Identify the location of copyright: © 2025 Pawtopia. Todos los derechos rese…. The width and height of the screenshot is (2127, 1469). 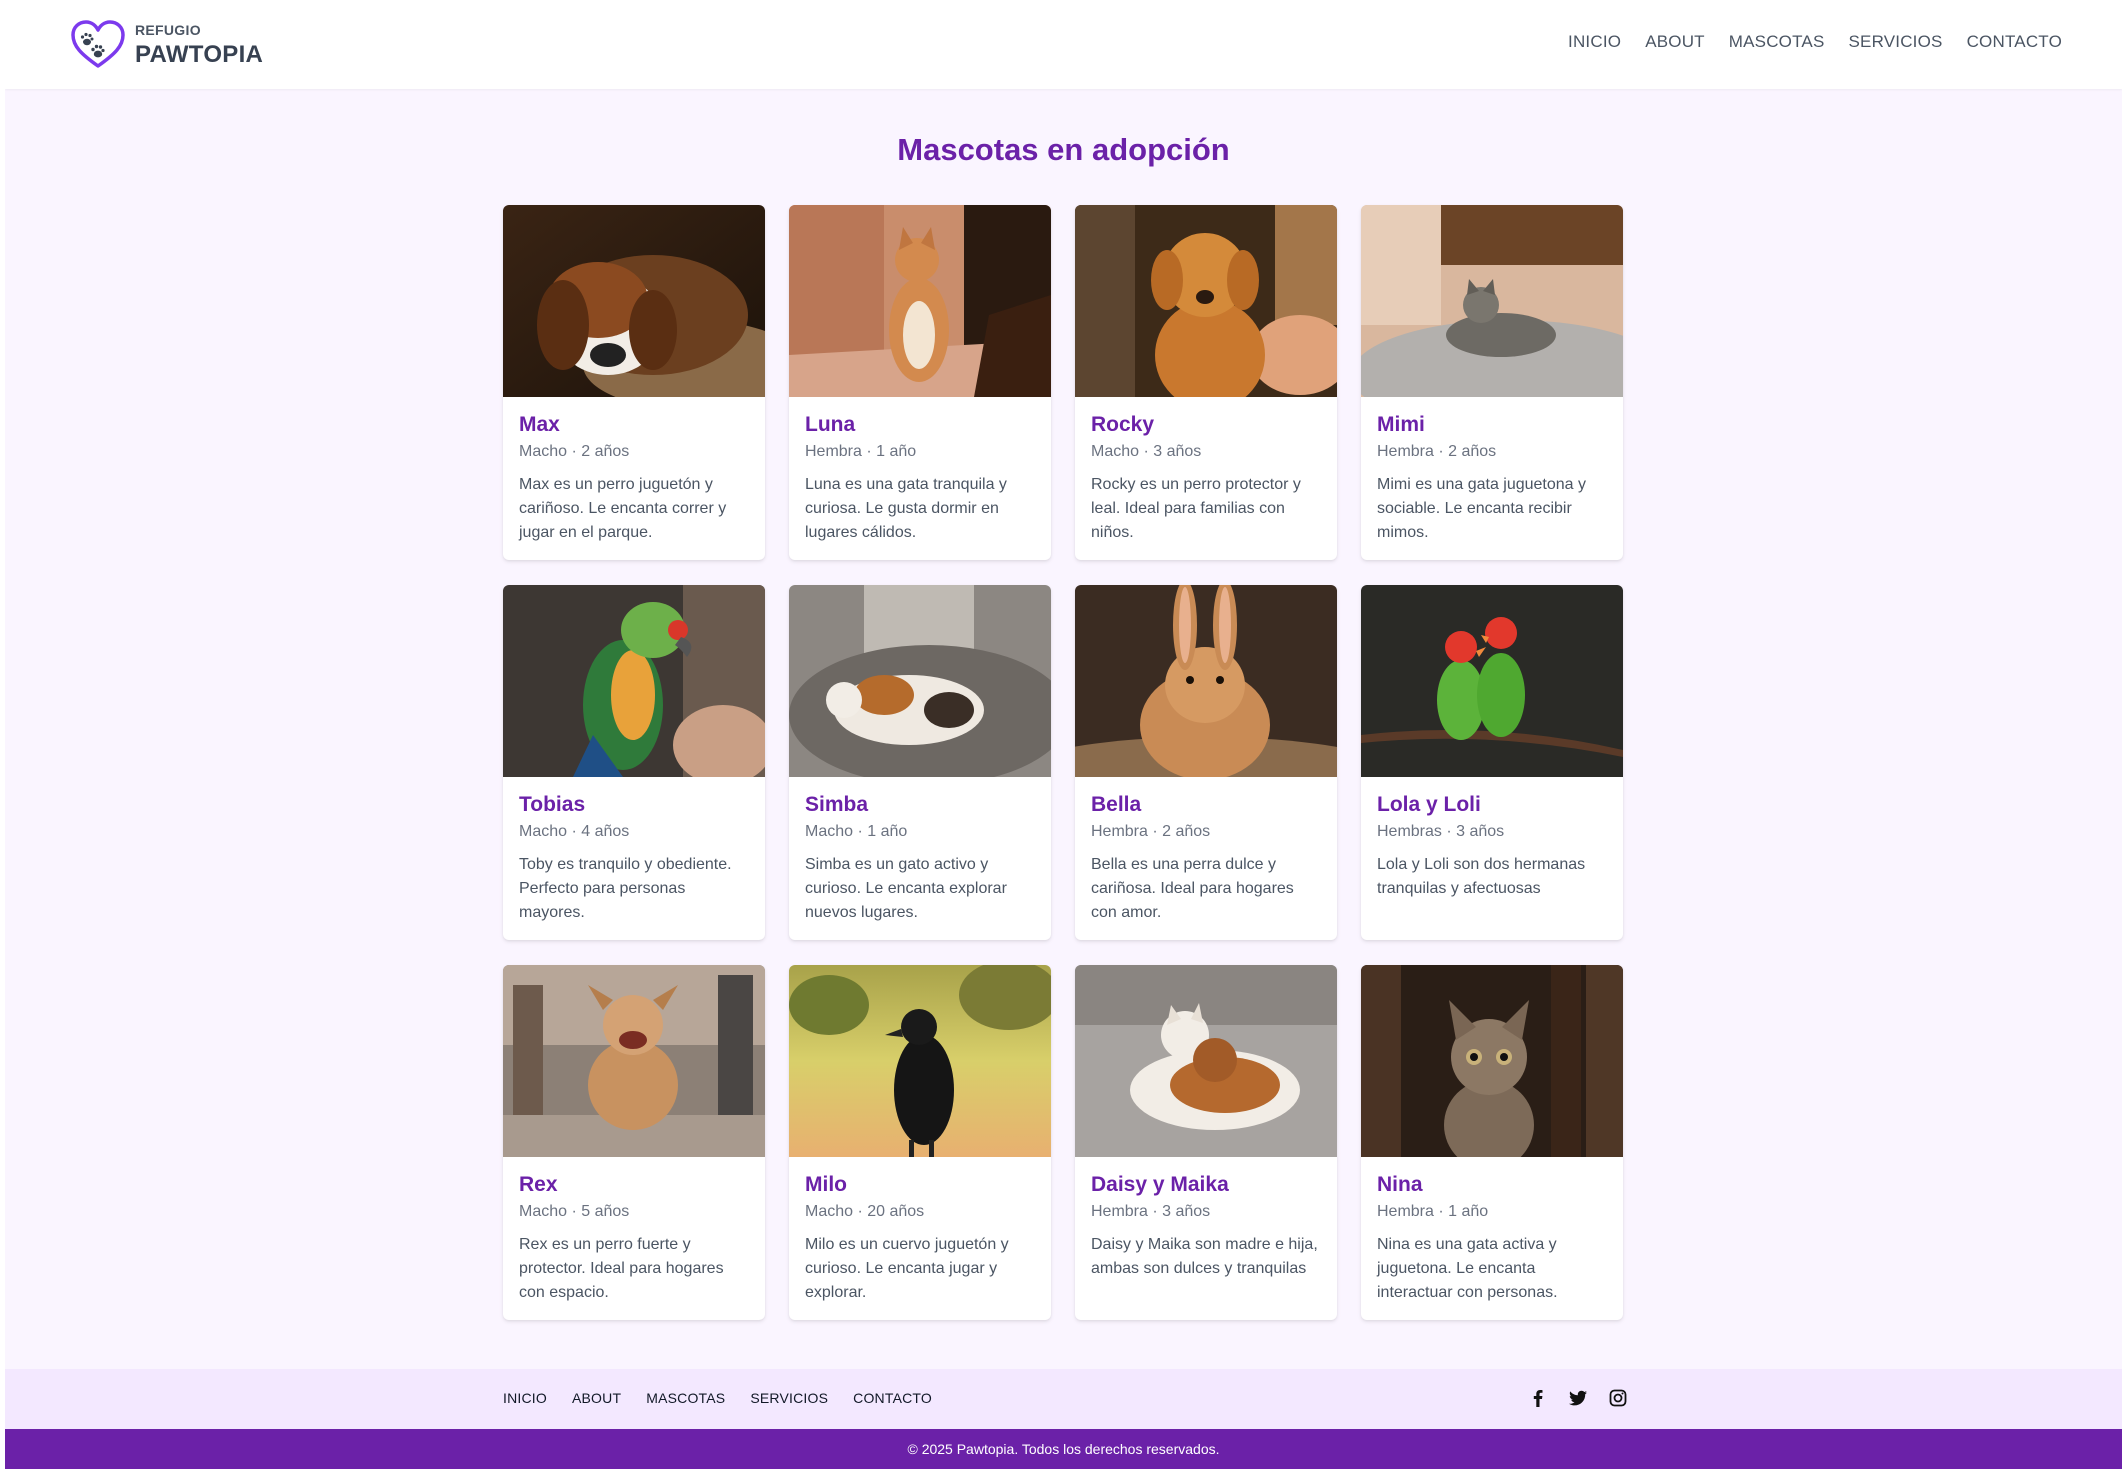
(1063, 1449).